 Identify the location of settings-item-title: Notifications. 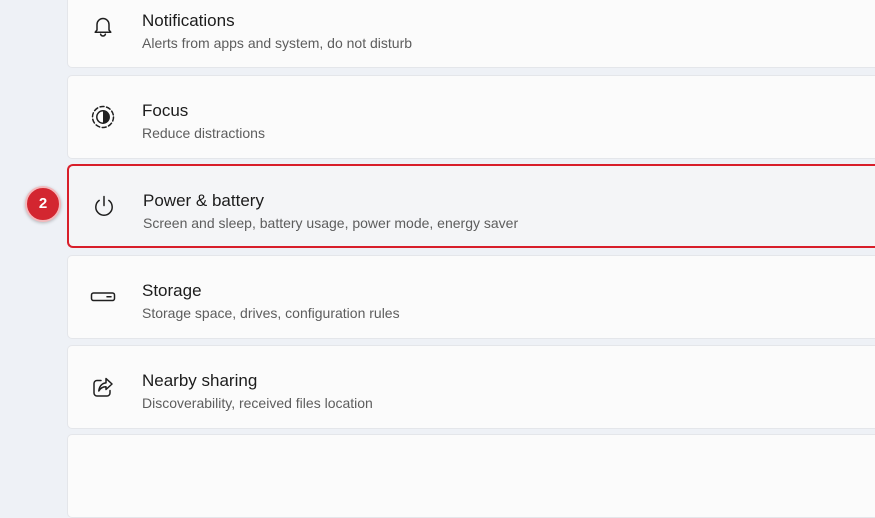
(188, 20).